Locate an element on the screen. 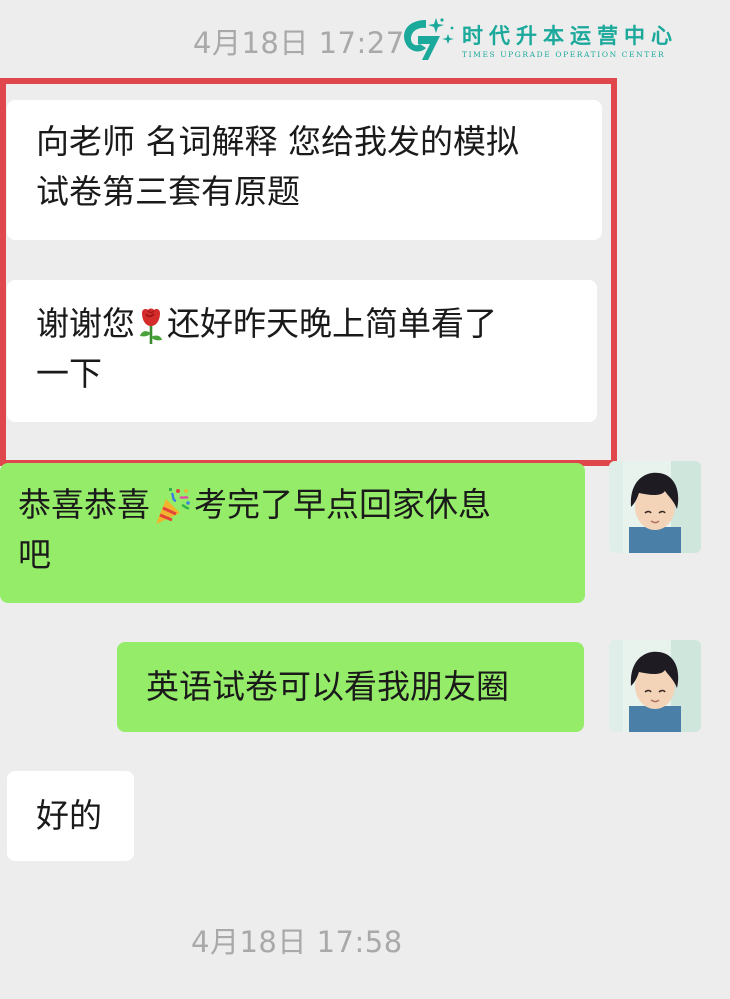  watermark-logo: 时代升本运营中心 TIMES UPGRADE OPERATION CENTER is located at coordinates (556, 39).